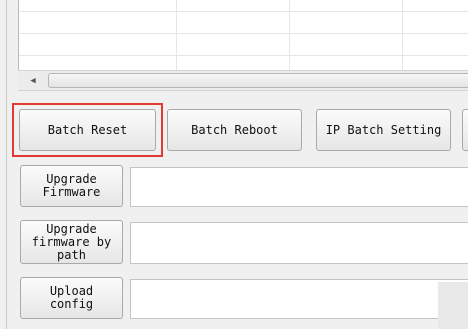 The image size is (468, 329). What do you see at coordinates (71, 298) in the screenshot?
I see `upload-config-button: Upload config` at bounding box center [71, 298].